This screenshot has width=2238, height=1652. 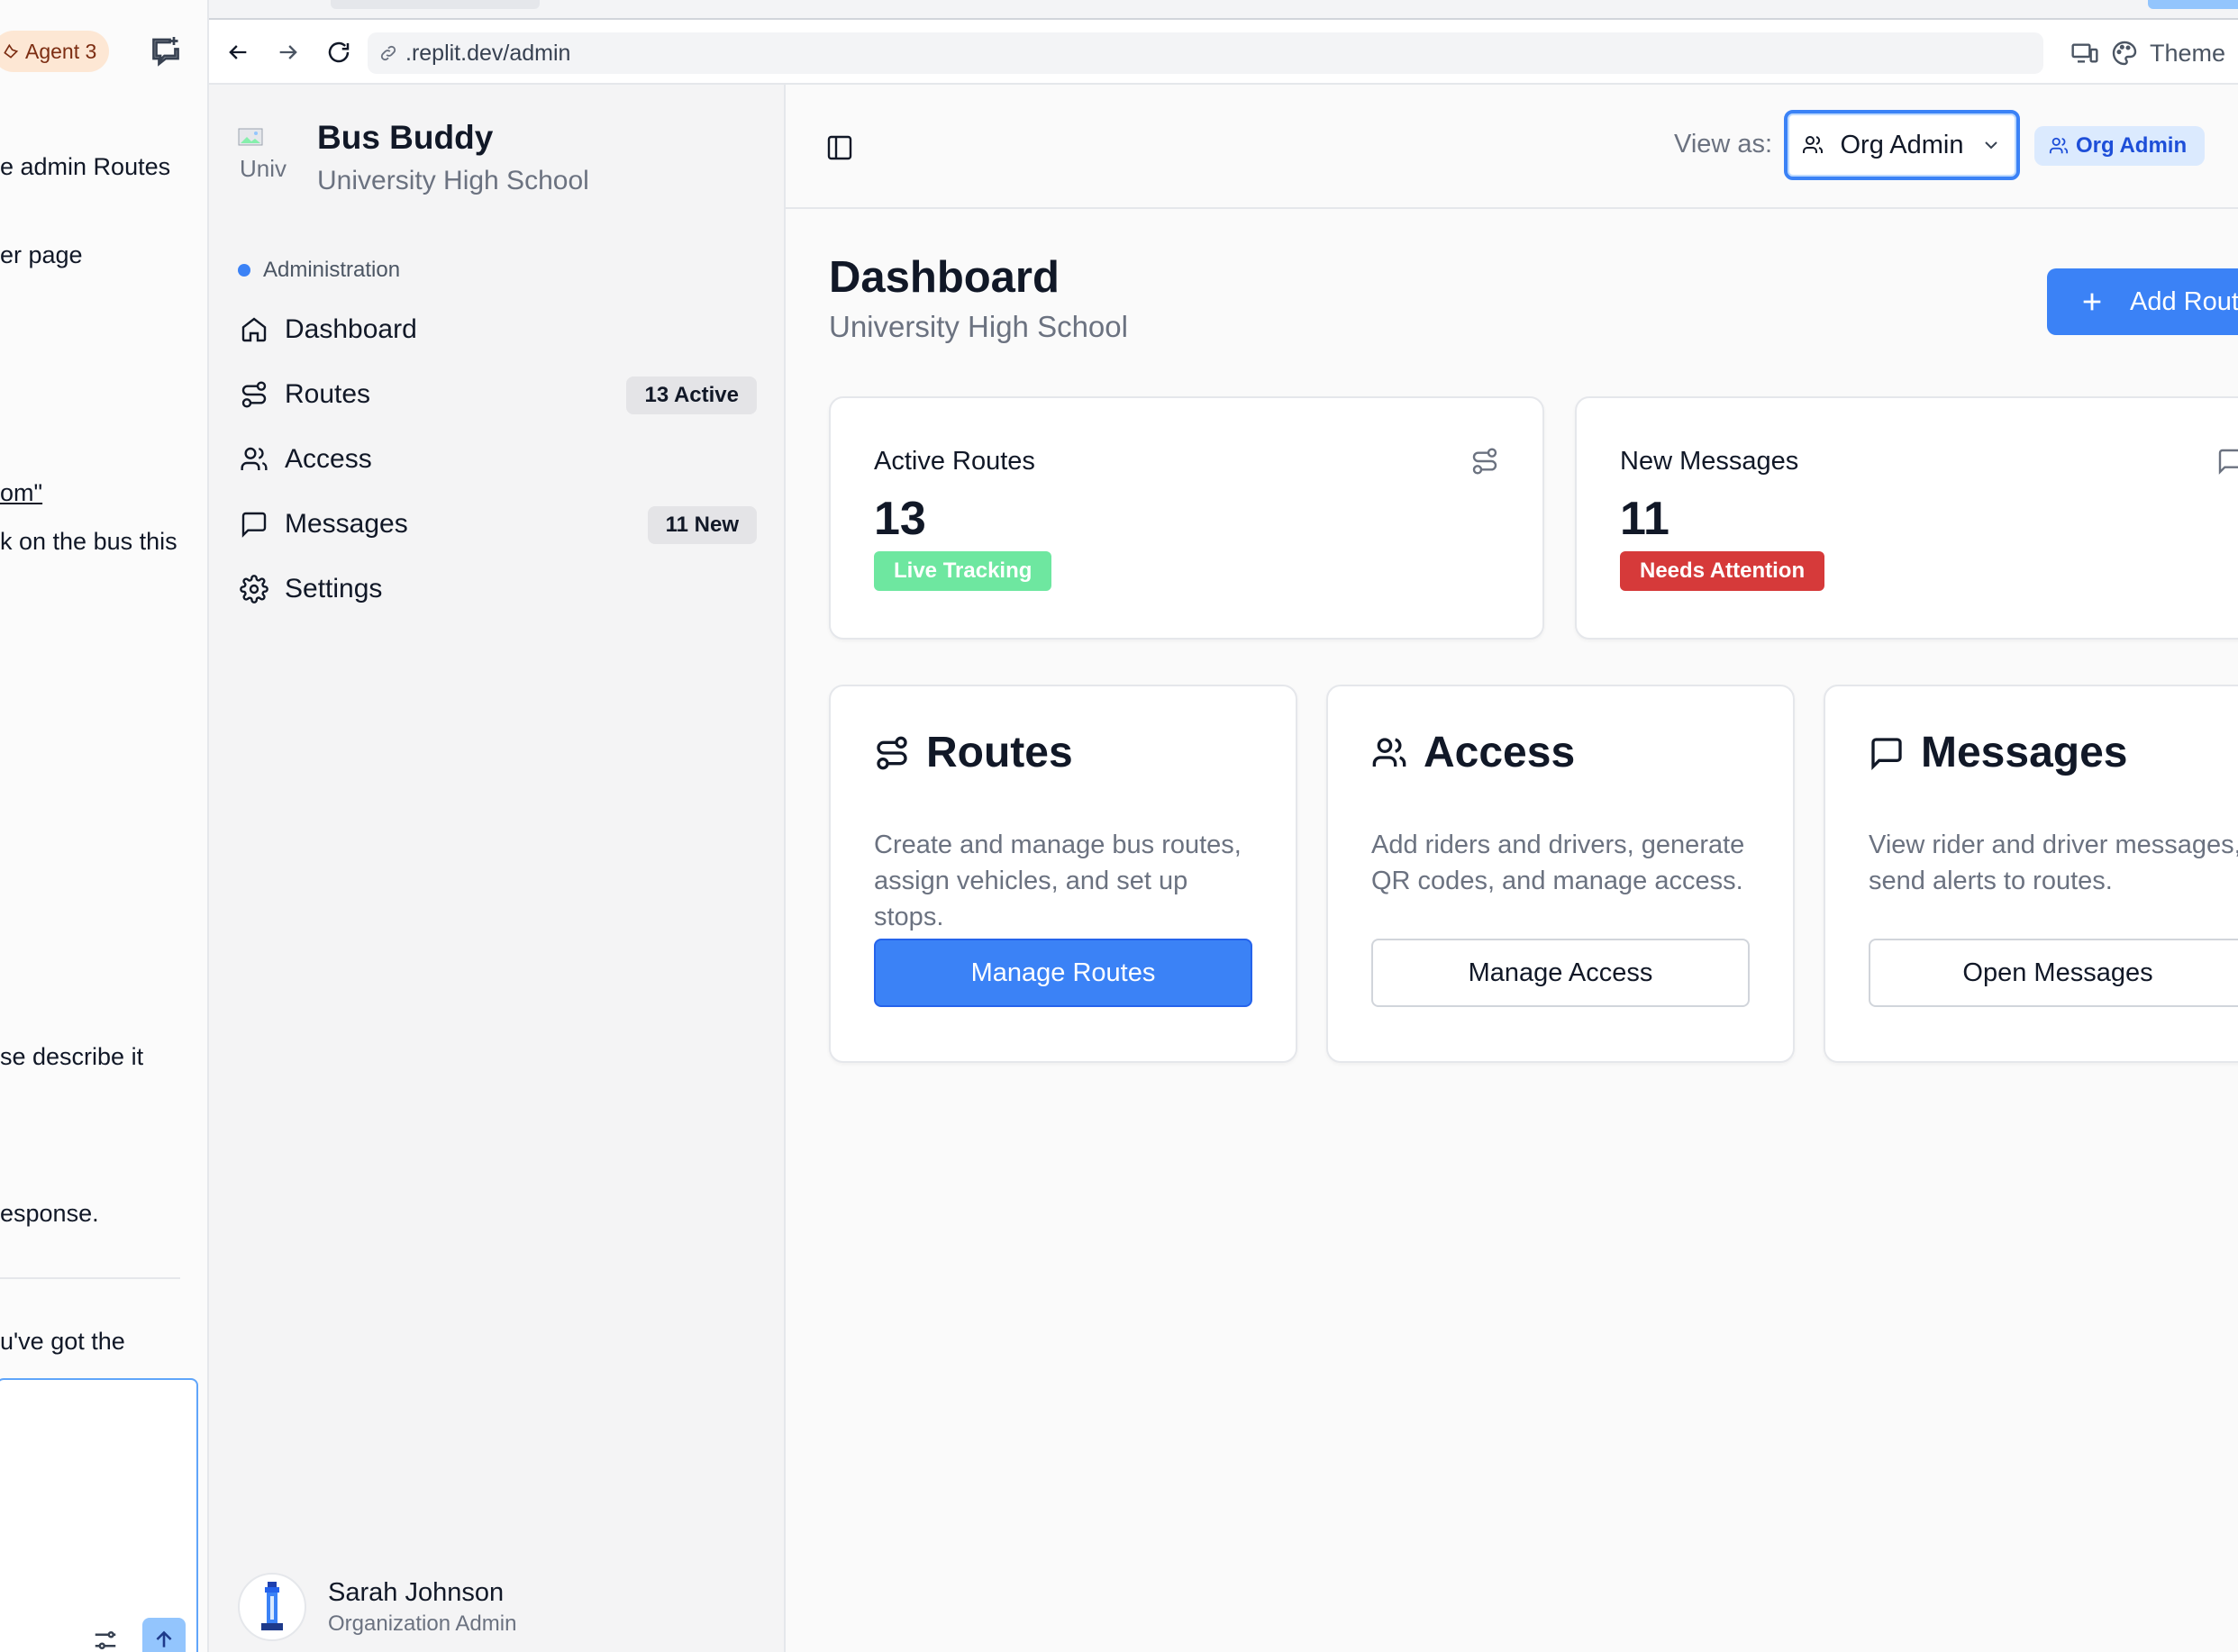 I want to click on view-as-value: Org Admin, so click(x=1902, y=145).